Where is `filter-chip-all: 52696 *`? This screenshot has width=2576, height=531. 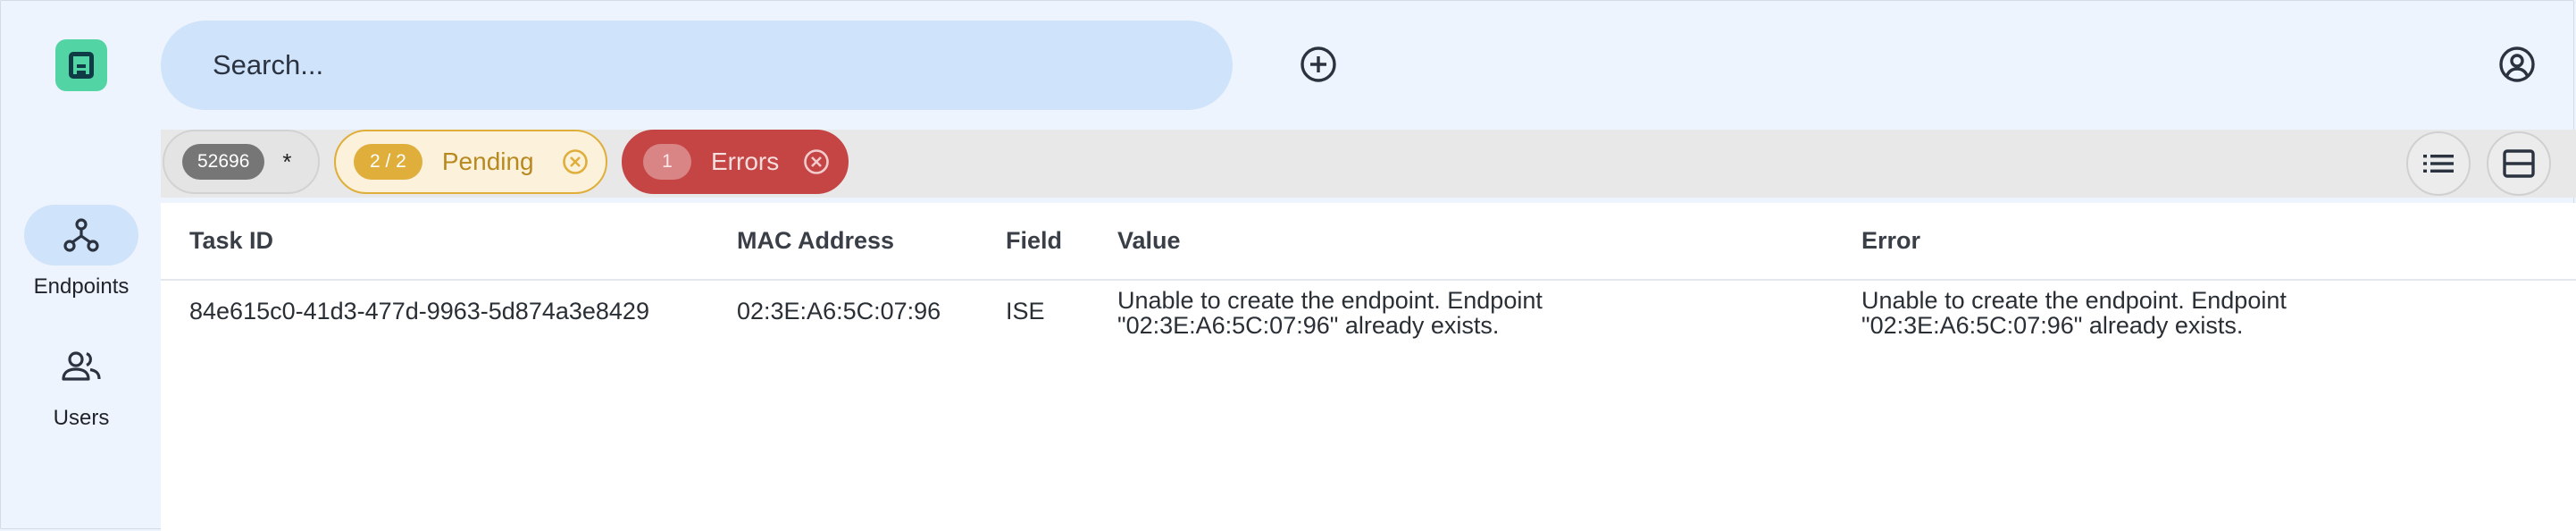
filter-chip-all: 52696 * is located at coordinates (241, 162).